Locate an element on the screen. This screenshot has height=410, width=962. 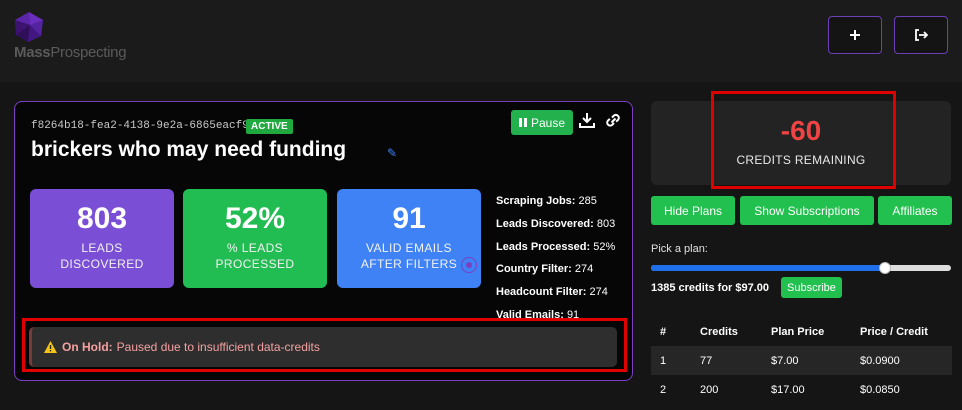
column-header: Price / Credit is located at coordinates (906, 332).